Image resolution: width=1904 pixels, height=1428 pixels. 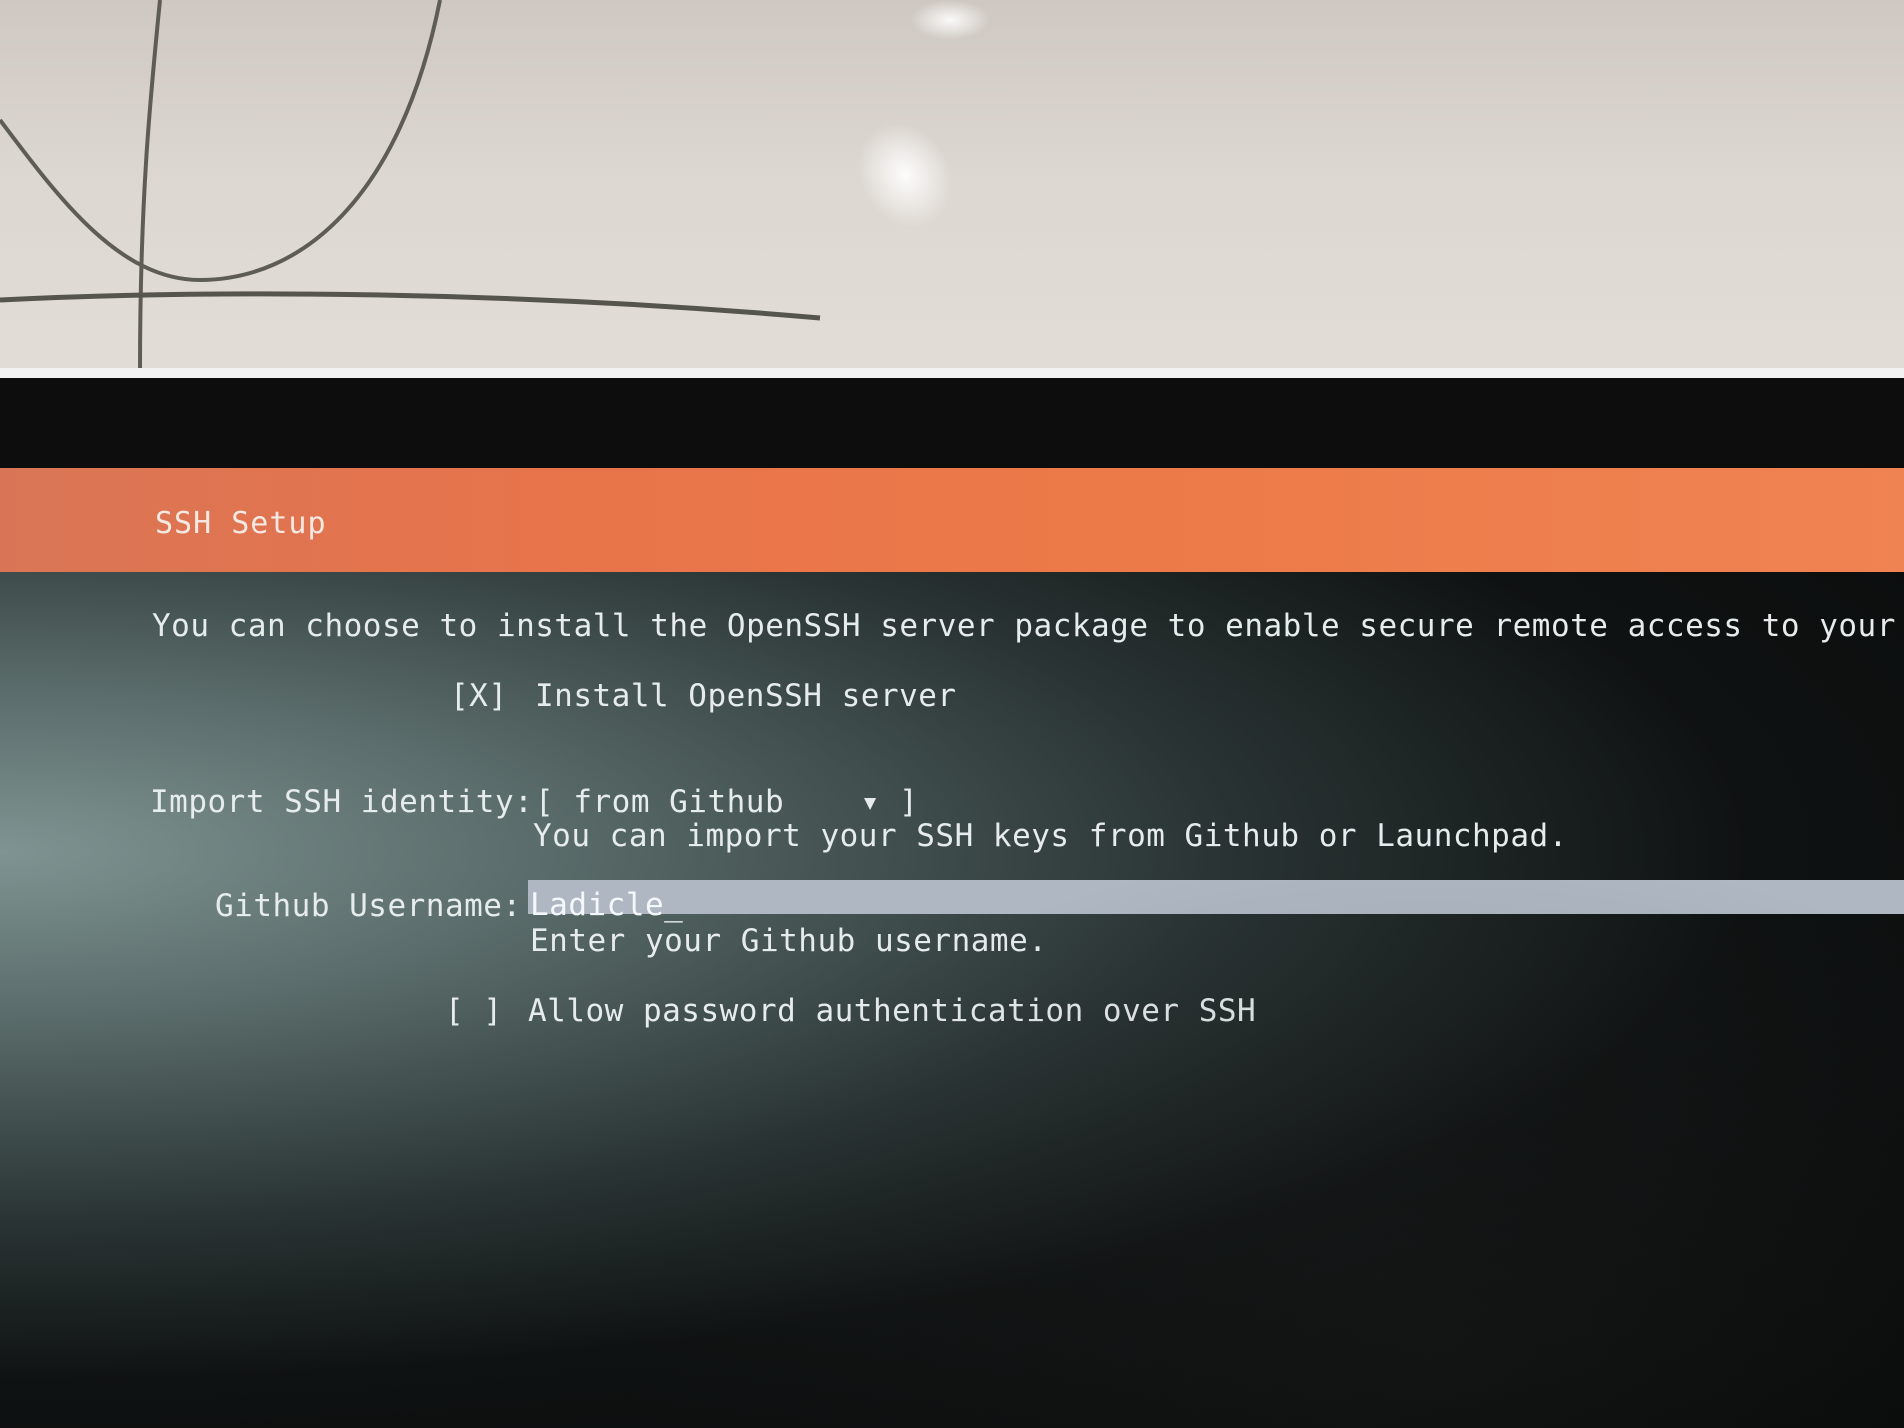 I want to click on install-openssh-label: Install OpenSSH server, so click(x=746, y=696).